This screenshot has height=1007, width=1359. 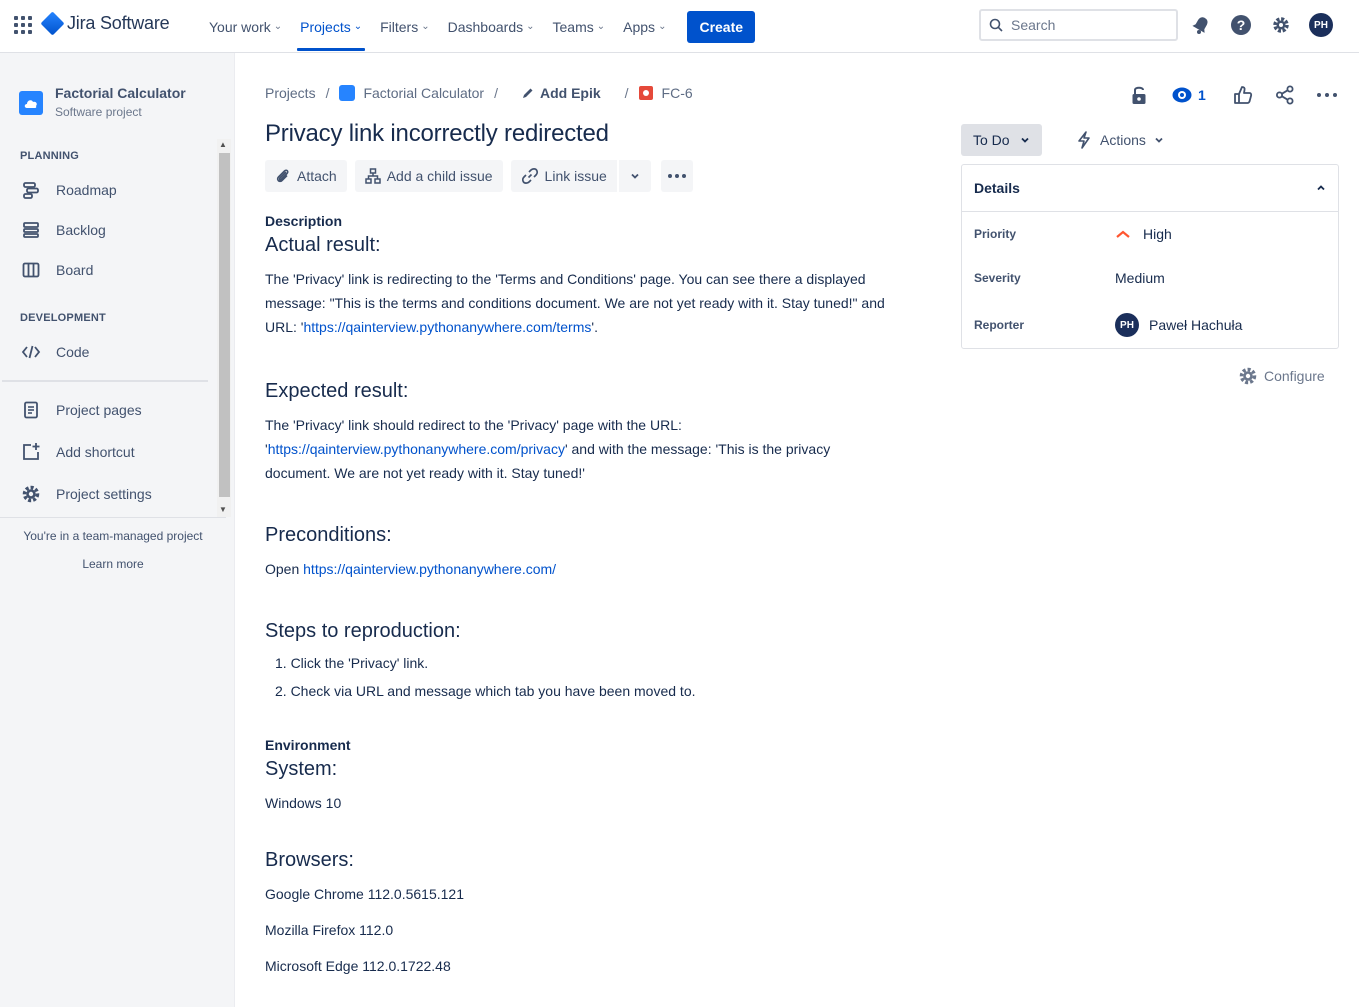 I want to click on issue-action-icons: 1, so click(x=1233, y=95).